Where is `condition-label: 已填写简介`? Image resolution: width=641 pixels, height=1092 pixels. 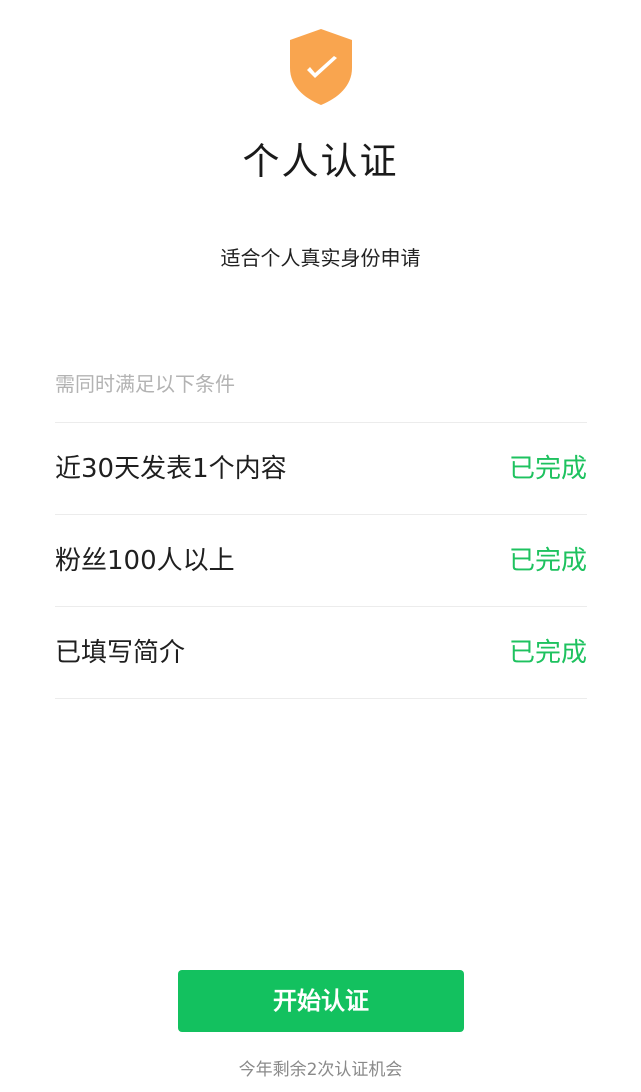
condition-label: 已填写简介 is located at coordinates (120, 653).